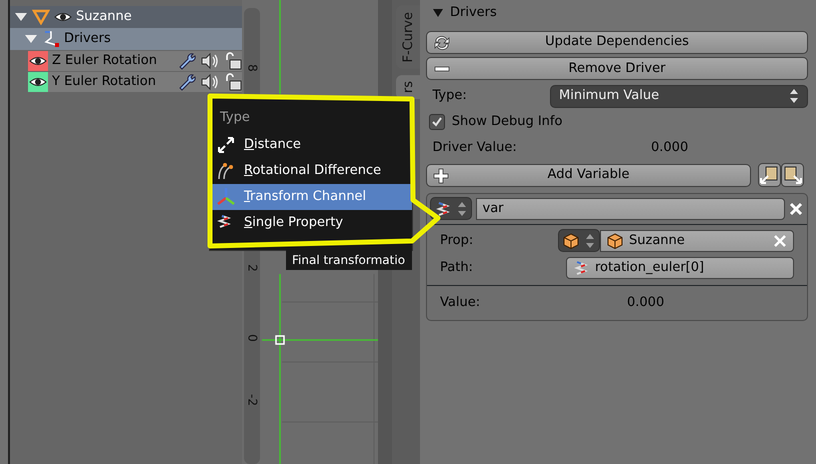 This screenshot has height=464, width=816. Describe the element at coordinates (253, 338) in the screenshot. I see `ruler-label: 0` at that location.